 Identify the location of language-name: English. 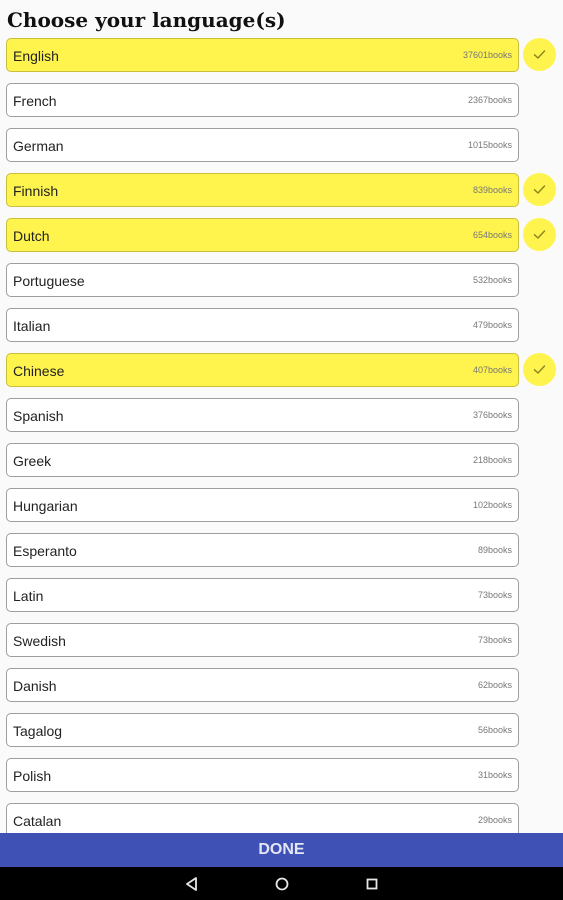
(36, 56).